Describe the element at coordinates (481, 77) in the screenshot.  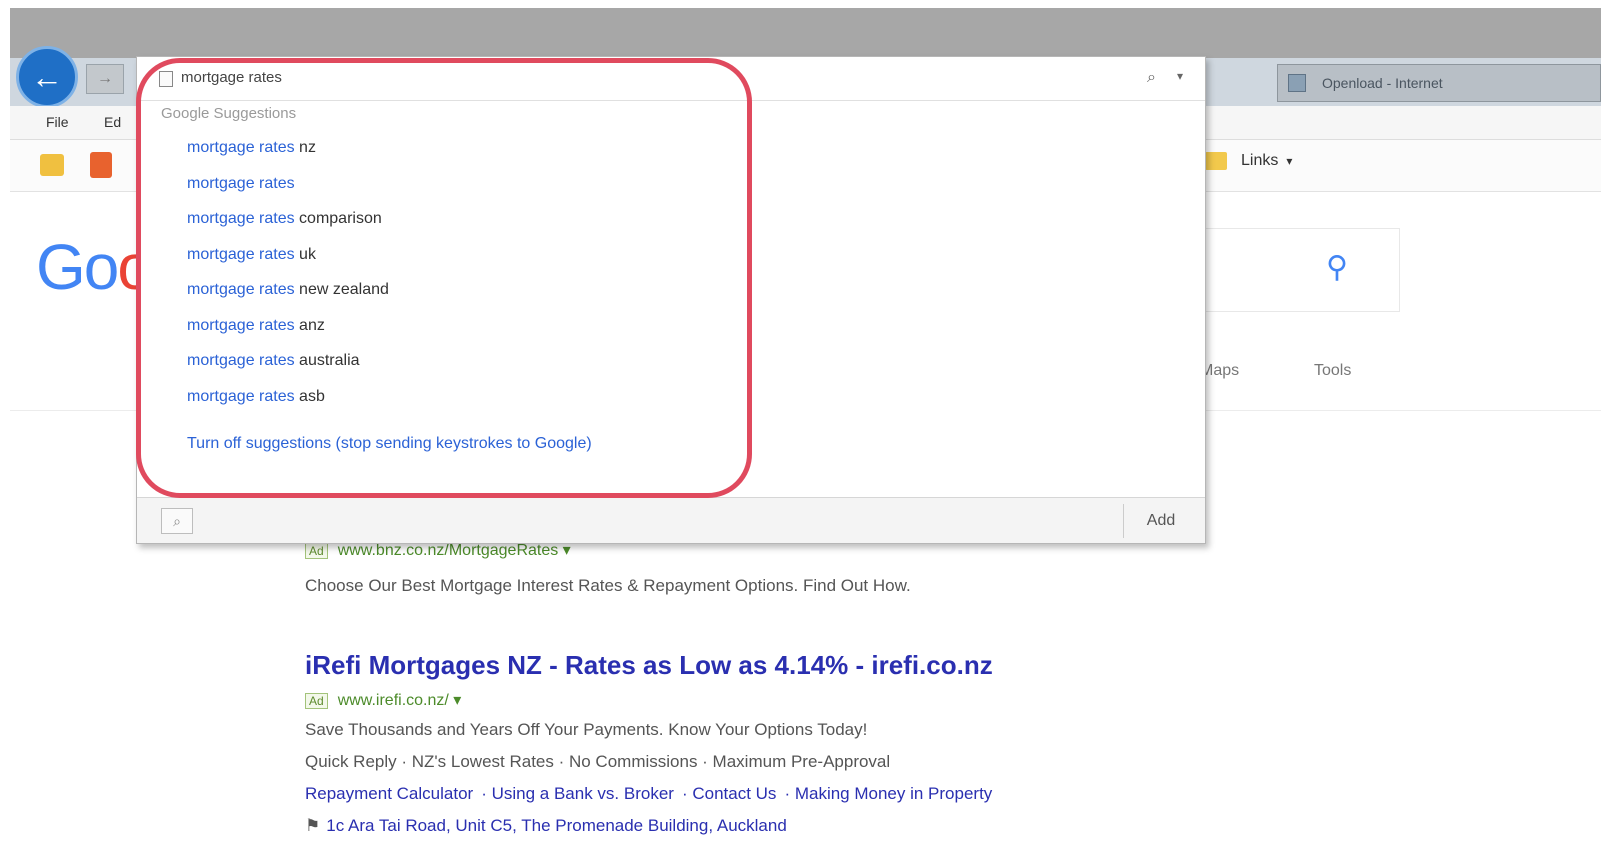
I see `address-input` at that location.